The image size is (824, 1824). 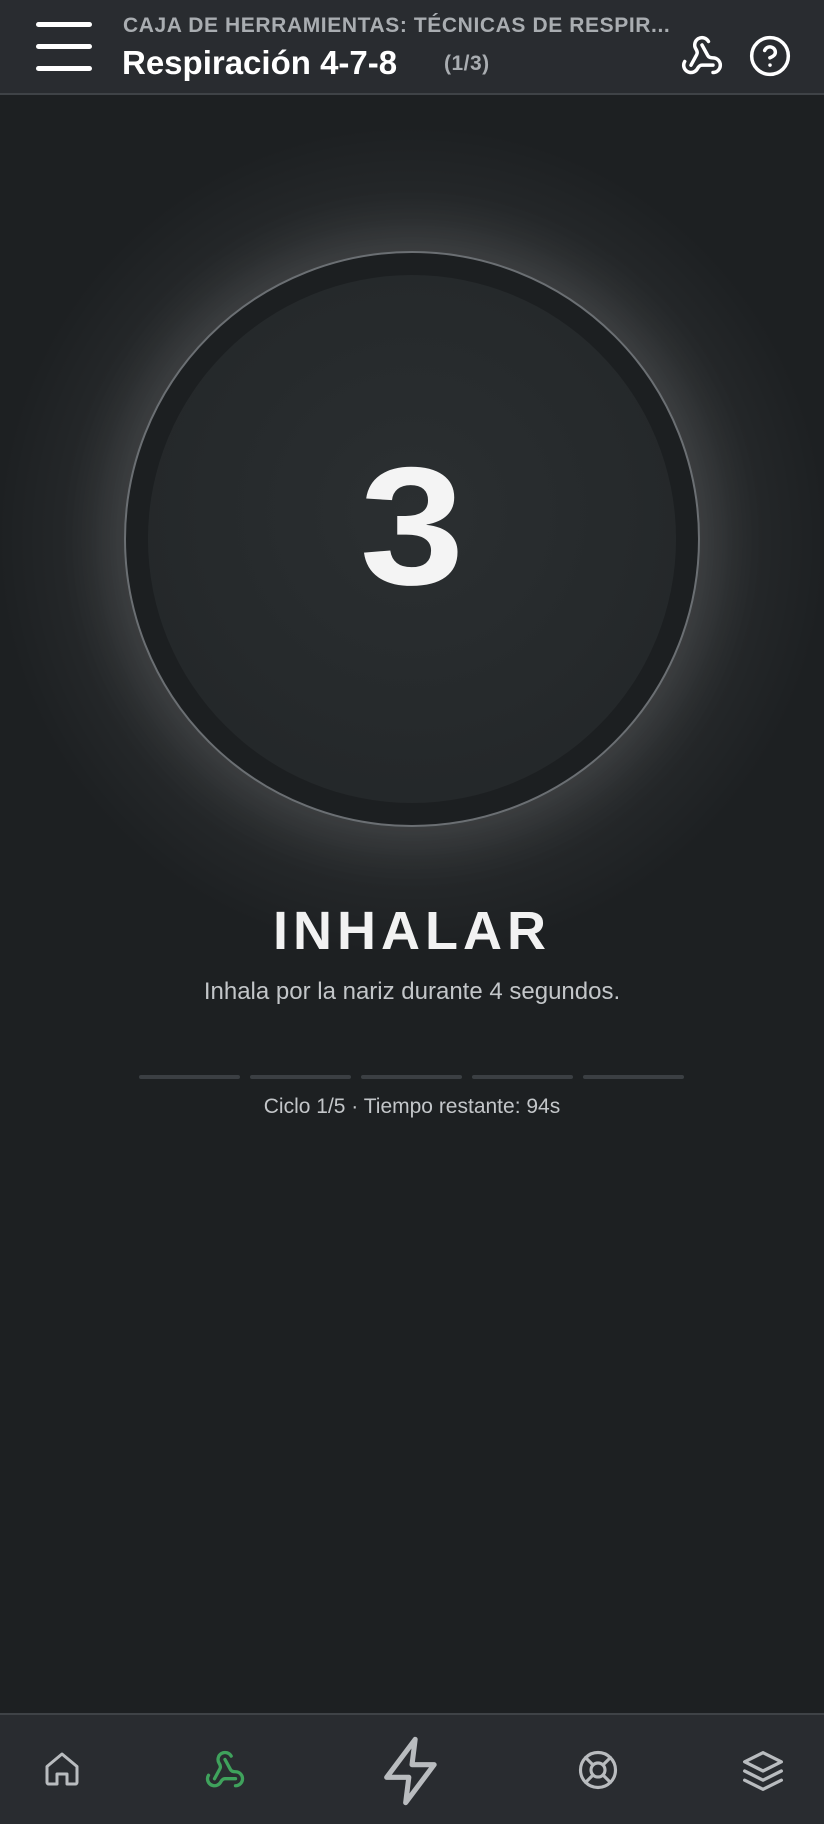 What do you see at coordinates (64, 48) in the screenshot?
I see `menu-icon` at bounding box center [64, 48].